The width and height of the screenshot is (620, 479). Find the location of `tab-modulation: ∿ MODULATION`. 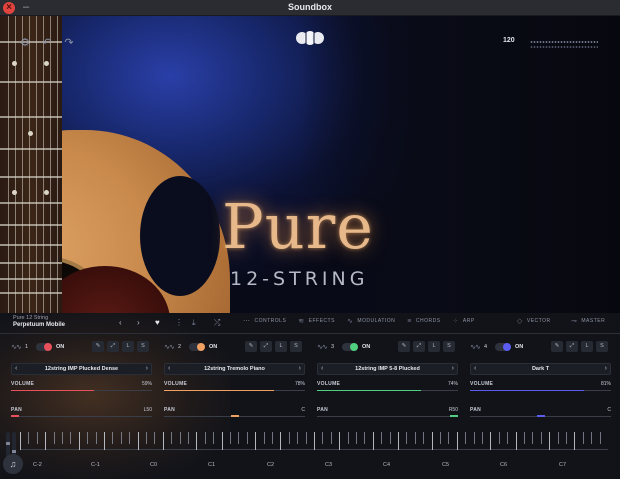

tab-modulation: ∿ MODULATION is located at coordinates (371, 321).